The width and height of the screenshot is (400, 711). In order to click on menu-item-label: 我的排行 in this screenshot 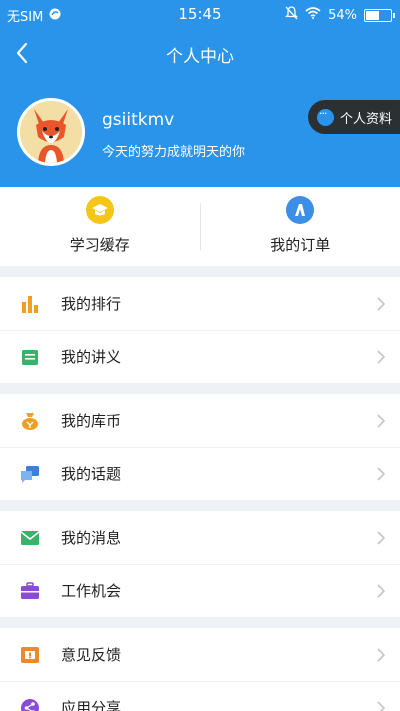, I will do `click(91, 304)`.